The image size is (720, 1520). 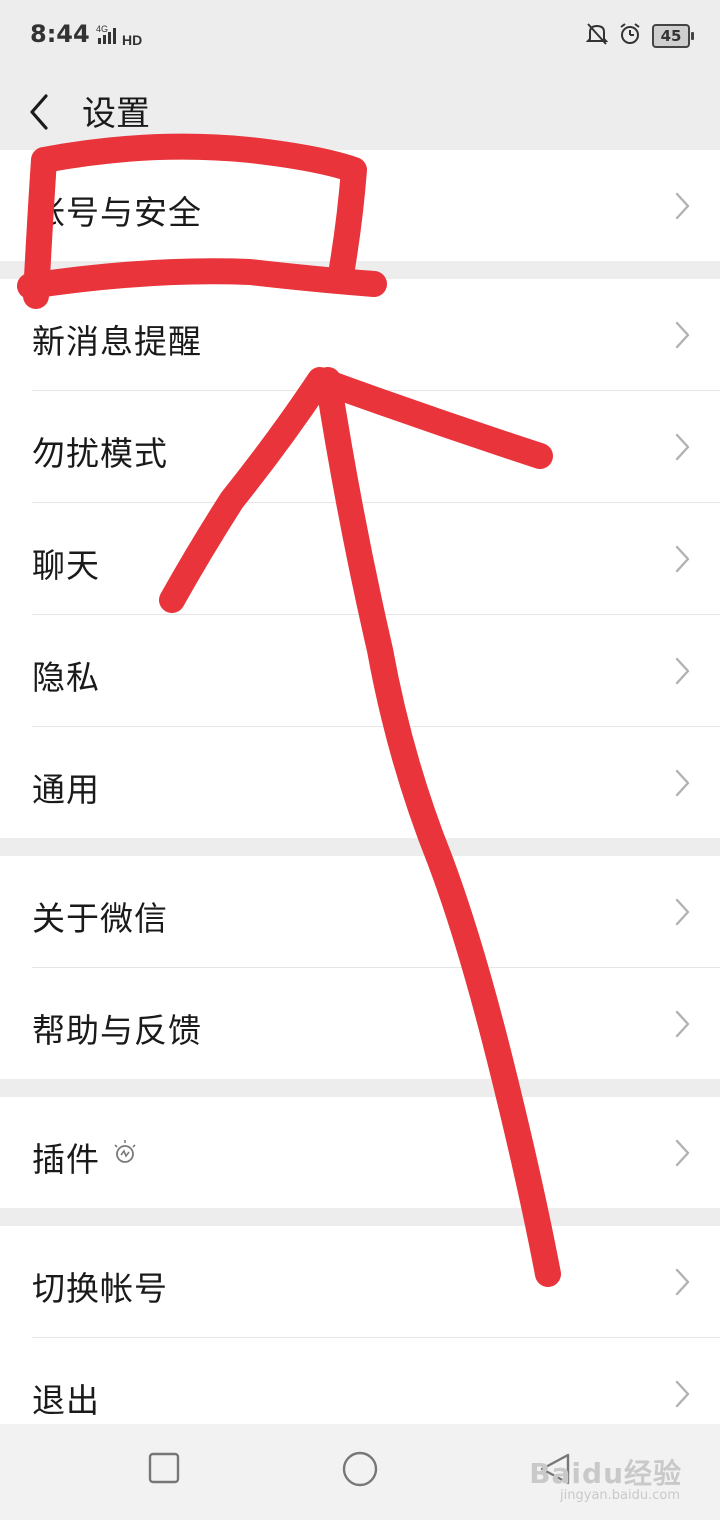 What do you see at coordinates (66, 677) in the screenshot?
I see `settings-item-label: 隐私` at bounding box center [66, 677].